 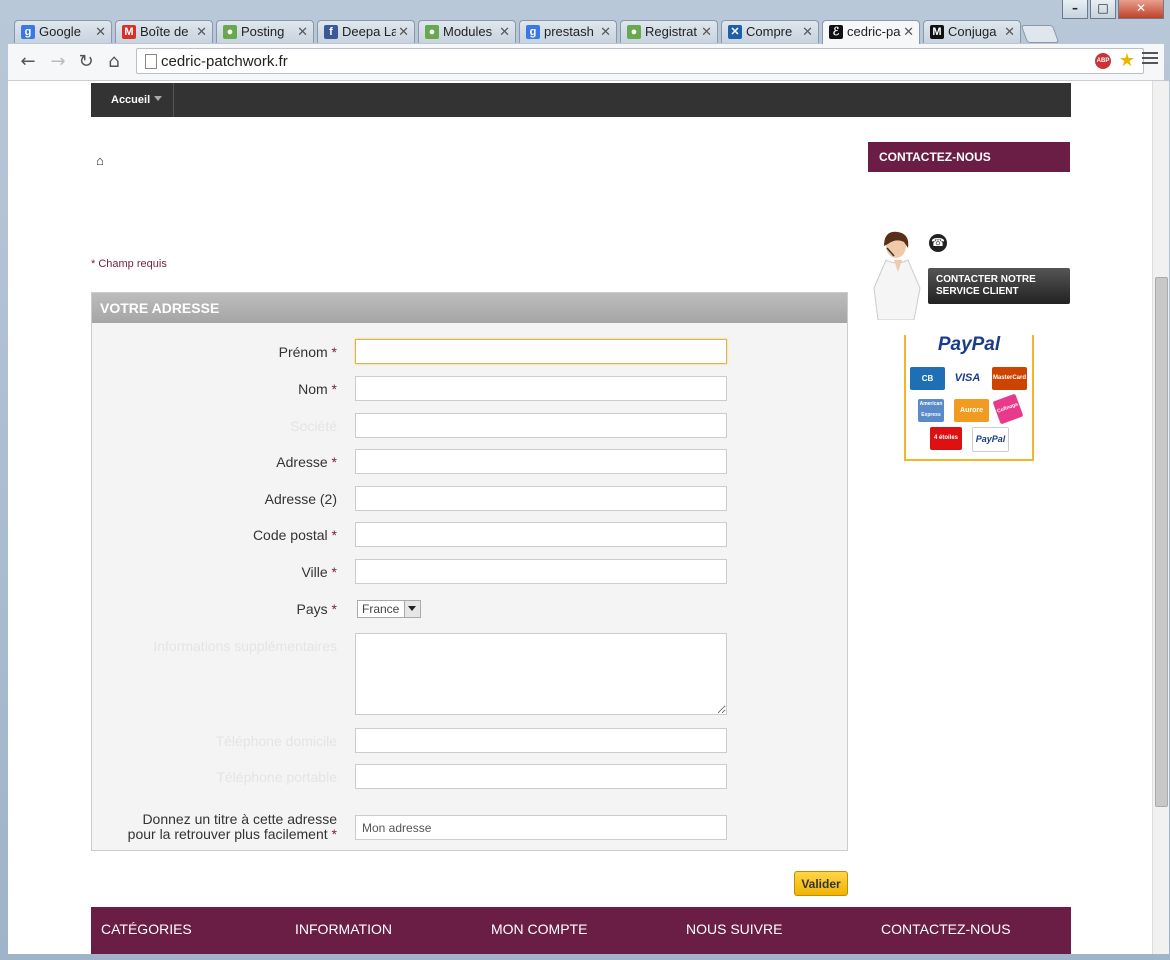 What do you see at coordinates (938, 243) in the screenshot?
I see `phone-icon: ☎` at bounding box center [938, 243].